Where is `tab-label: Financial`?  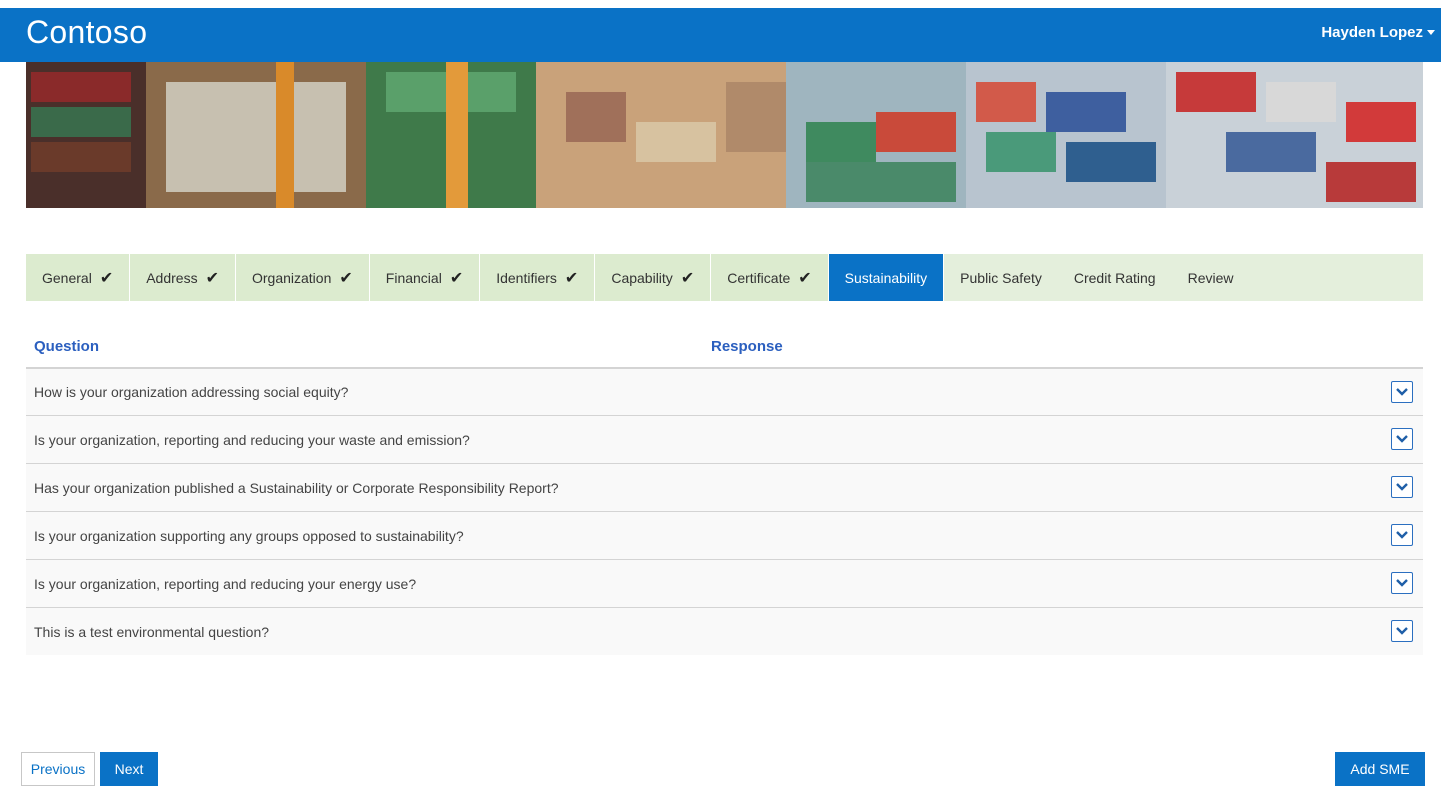 tab-label: Financial is located at coordinates (413, 277).